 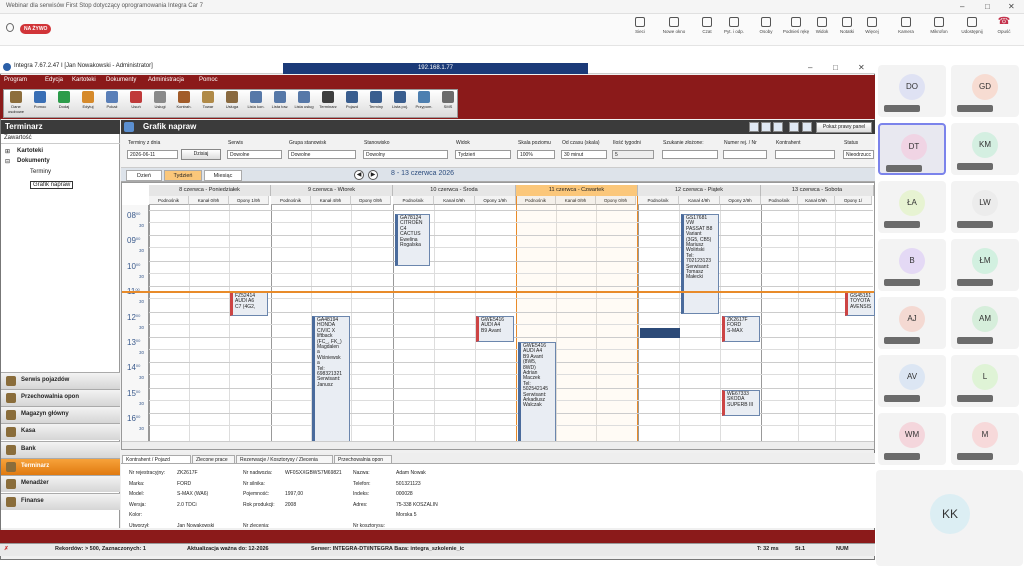 I want to click on nav-bank: Bank, so click(x=60, y=449).